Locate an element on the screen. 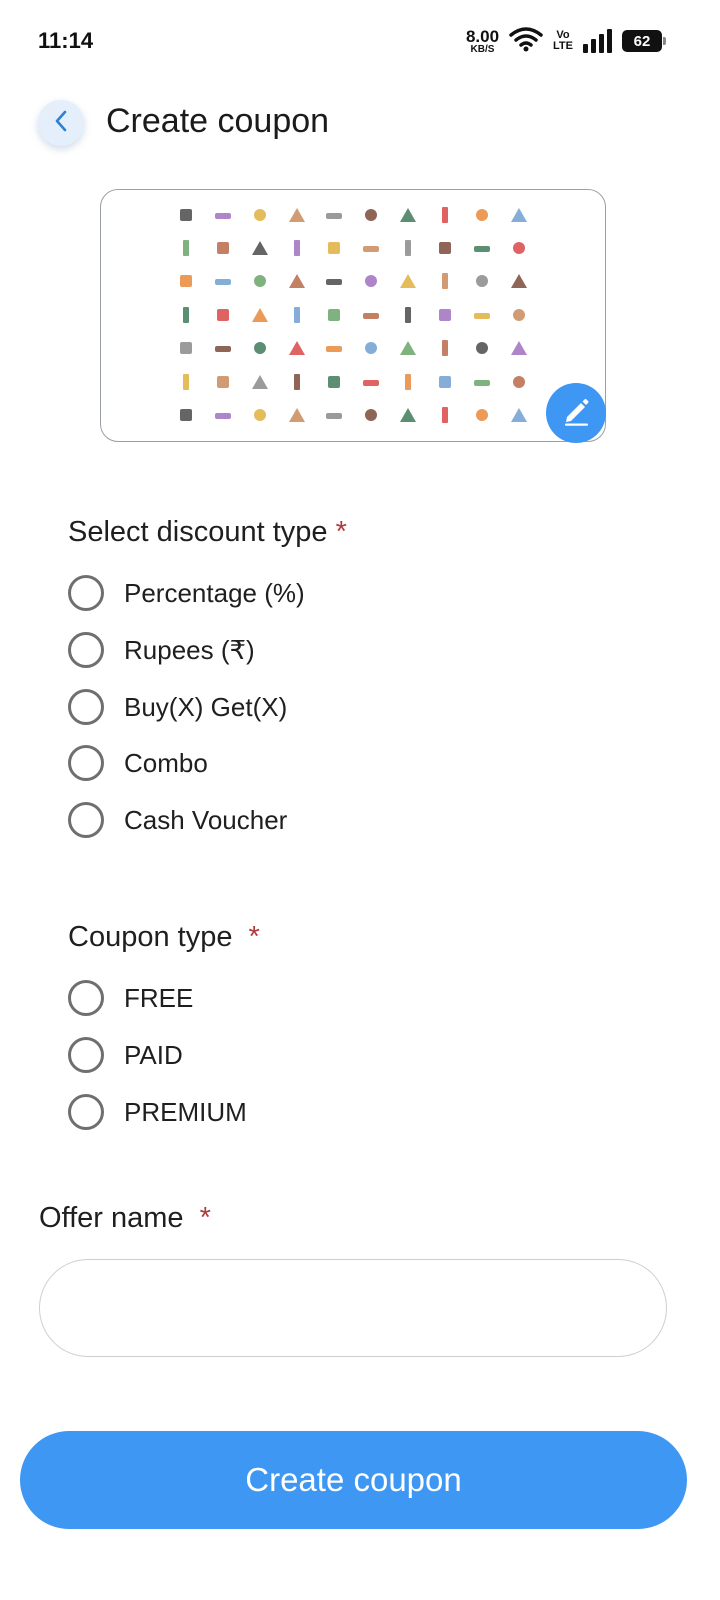 Image resolution: width=720 pixels, height=1600 pixels. network-speed-unit: KB/S is located at coordinates (482, 49).